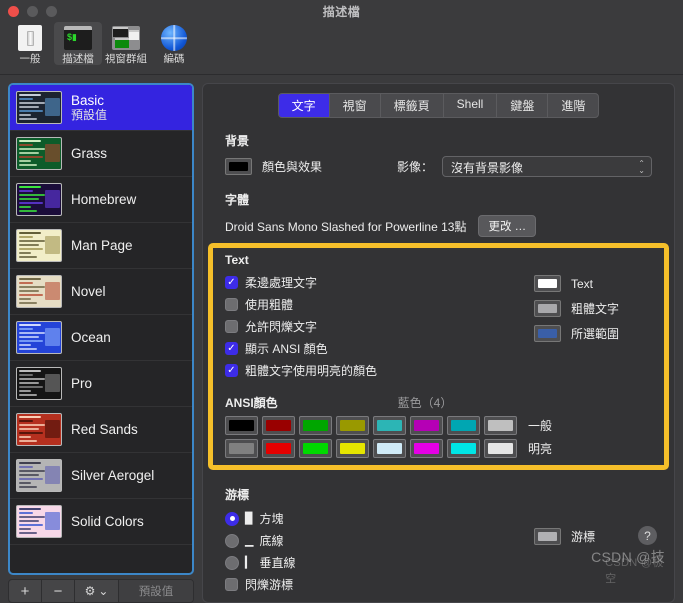 The width and height of the screenshot is (683, 603). What do you see at coordinates (101, 430) in the screenshot?
I see `profile-list-item: Red Sands` at bounding box center [101, 430].